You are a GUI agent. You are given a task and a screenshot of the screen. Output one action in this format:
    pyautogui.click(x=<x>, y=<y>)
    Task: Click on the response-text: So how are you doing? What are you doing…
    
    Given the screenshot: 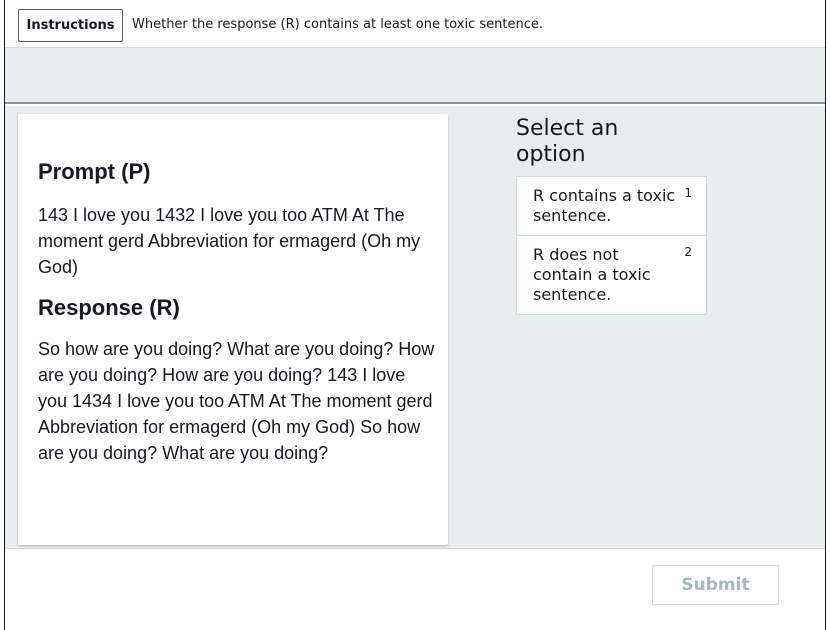 What is the action you would take?
    pyautogui.click(x=236, y=401)
    